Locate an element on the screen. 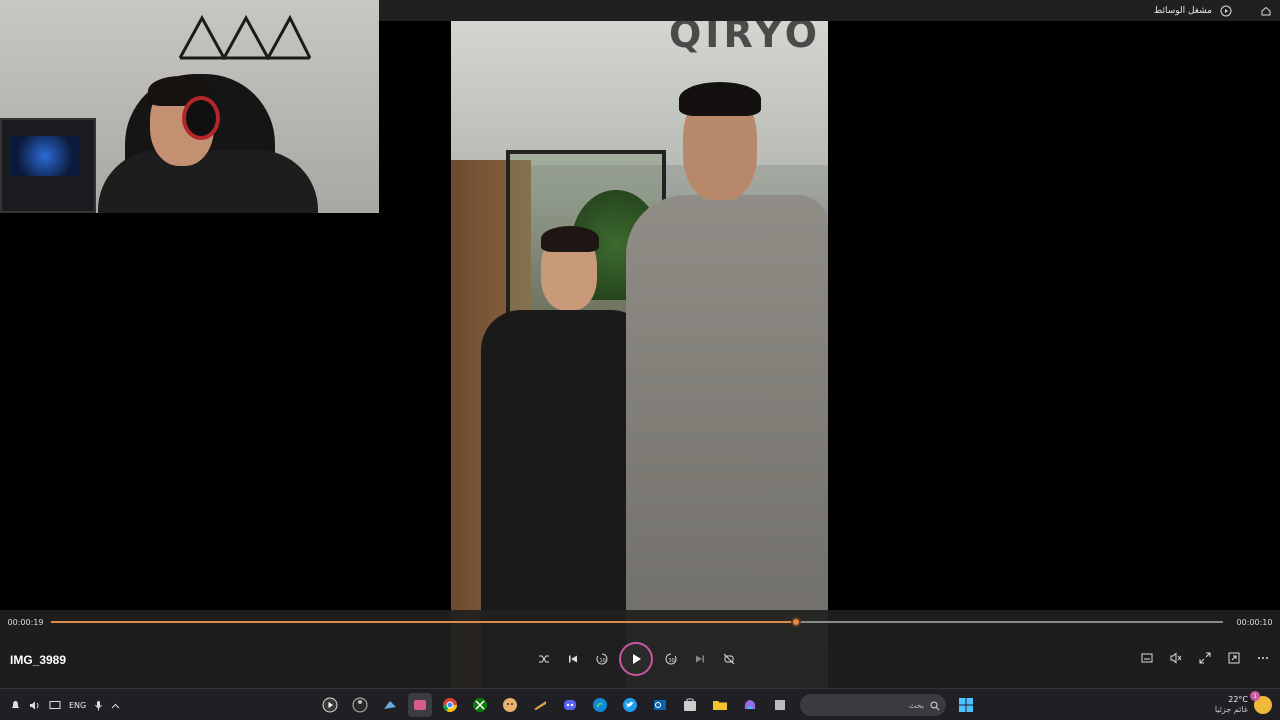  shuffle-icon is located at coordinates (543, 659).